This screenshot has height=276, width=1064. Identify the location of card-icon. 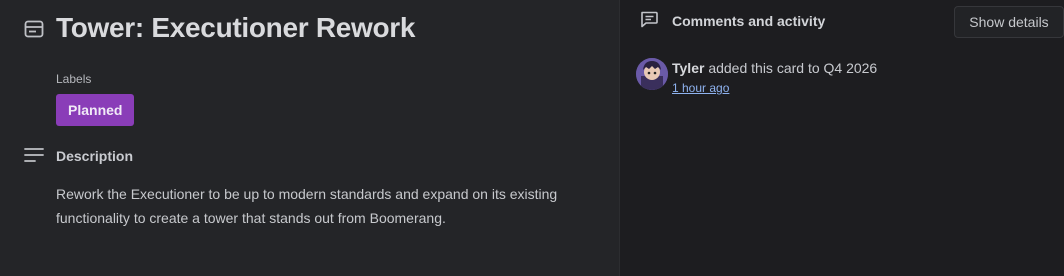
(34, 29).